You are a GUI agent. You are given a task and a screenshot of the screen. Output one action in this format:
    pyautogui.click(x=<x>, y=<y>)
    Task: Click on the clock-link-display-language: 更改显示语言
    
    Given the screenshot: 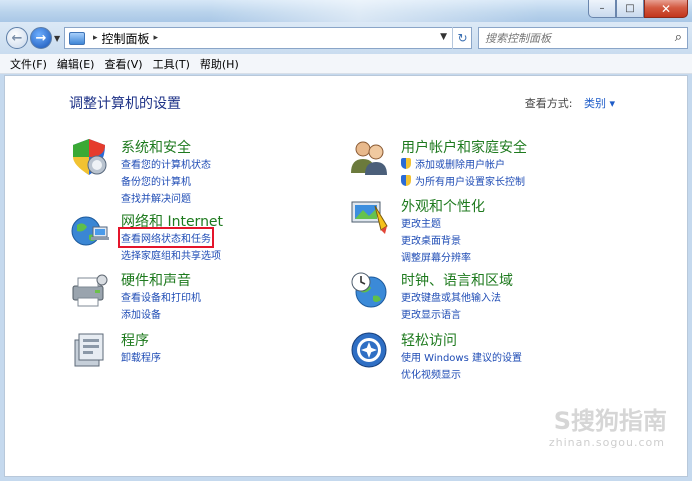 What is the action you would take?
    pyautogui.click(x=431, y=313)
    